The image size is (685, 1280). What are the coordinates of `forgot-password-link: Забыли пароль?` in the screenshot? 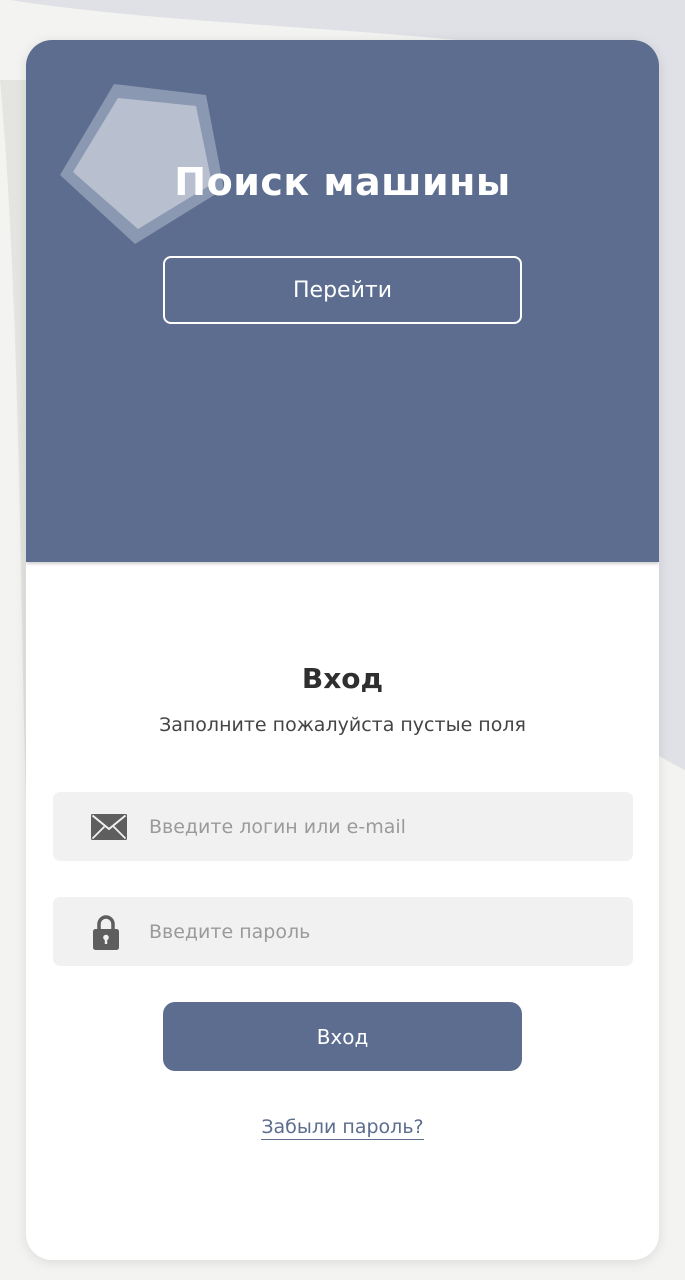 It's located at (342, 1128).